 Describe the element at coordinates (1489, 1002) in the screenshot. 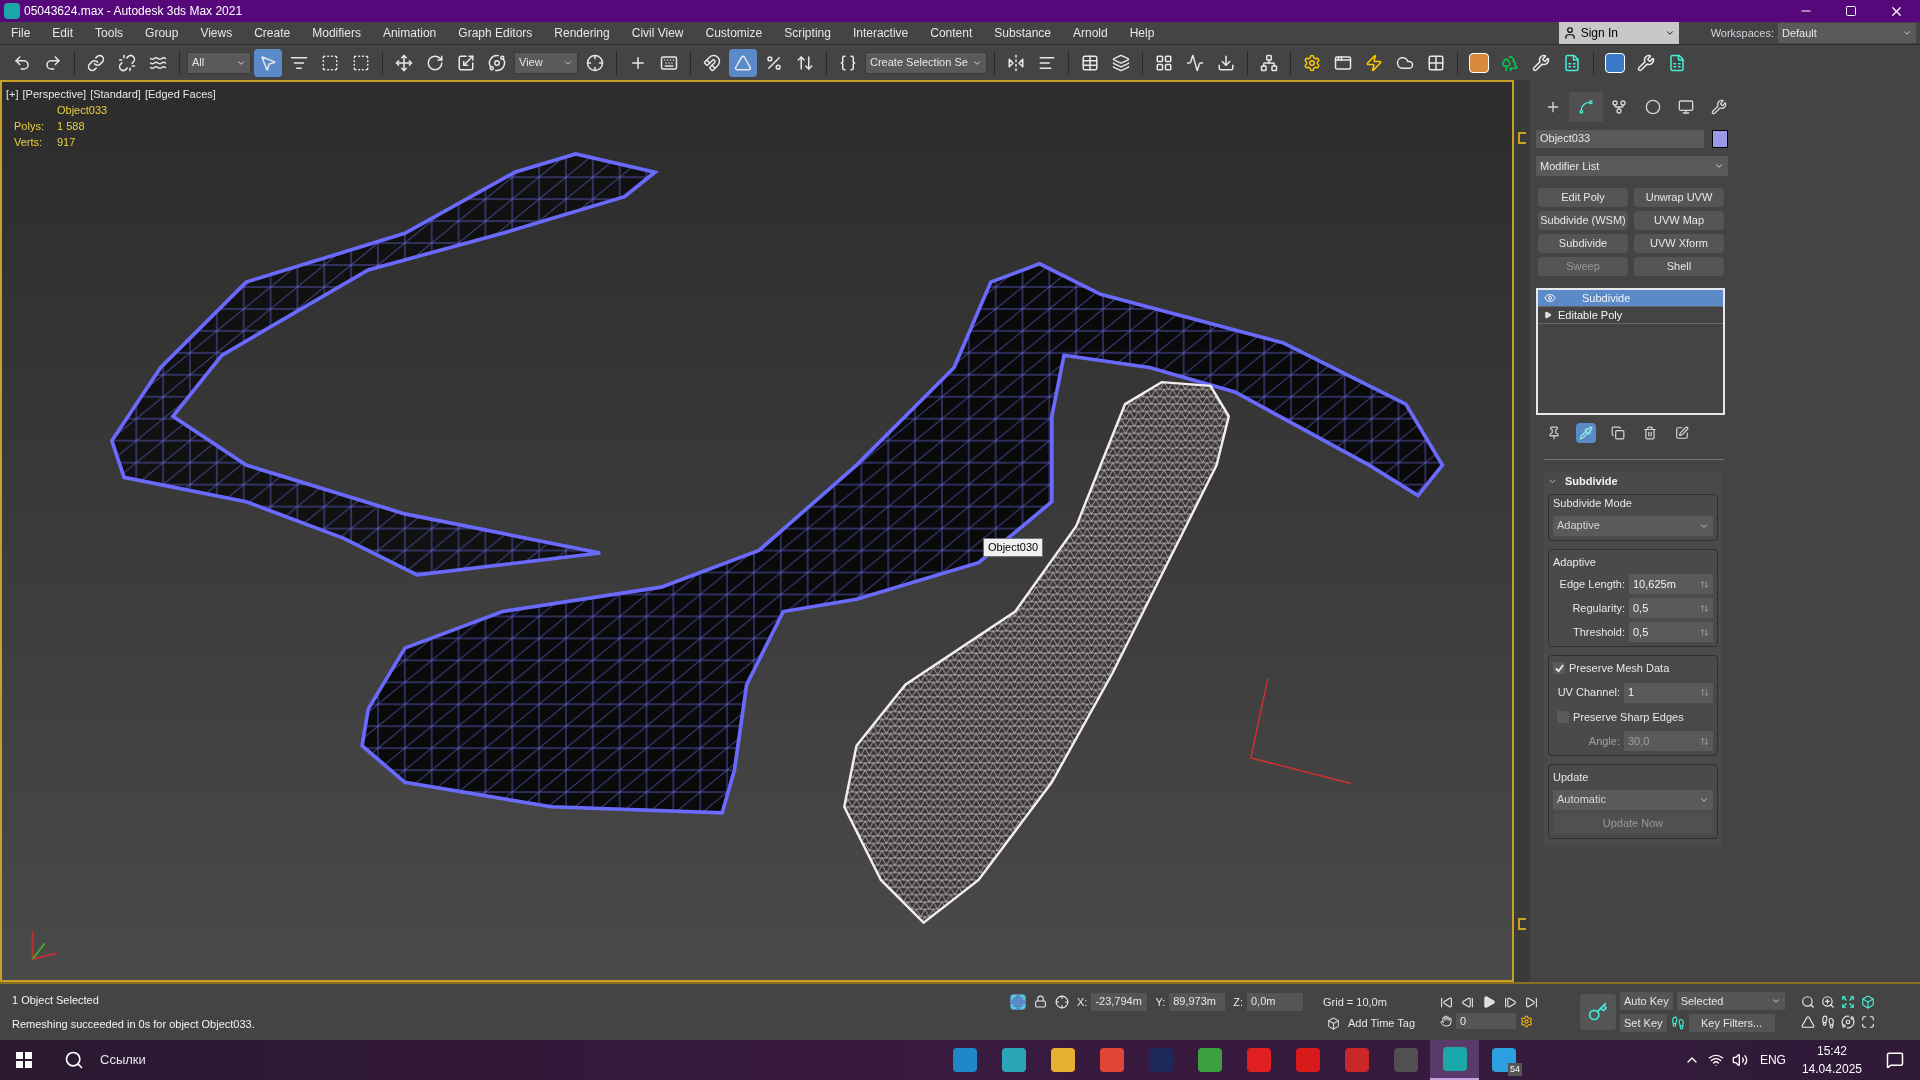

I see `play-icon` at that location.